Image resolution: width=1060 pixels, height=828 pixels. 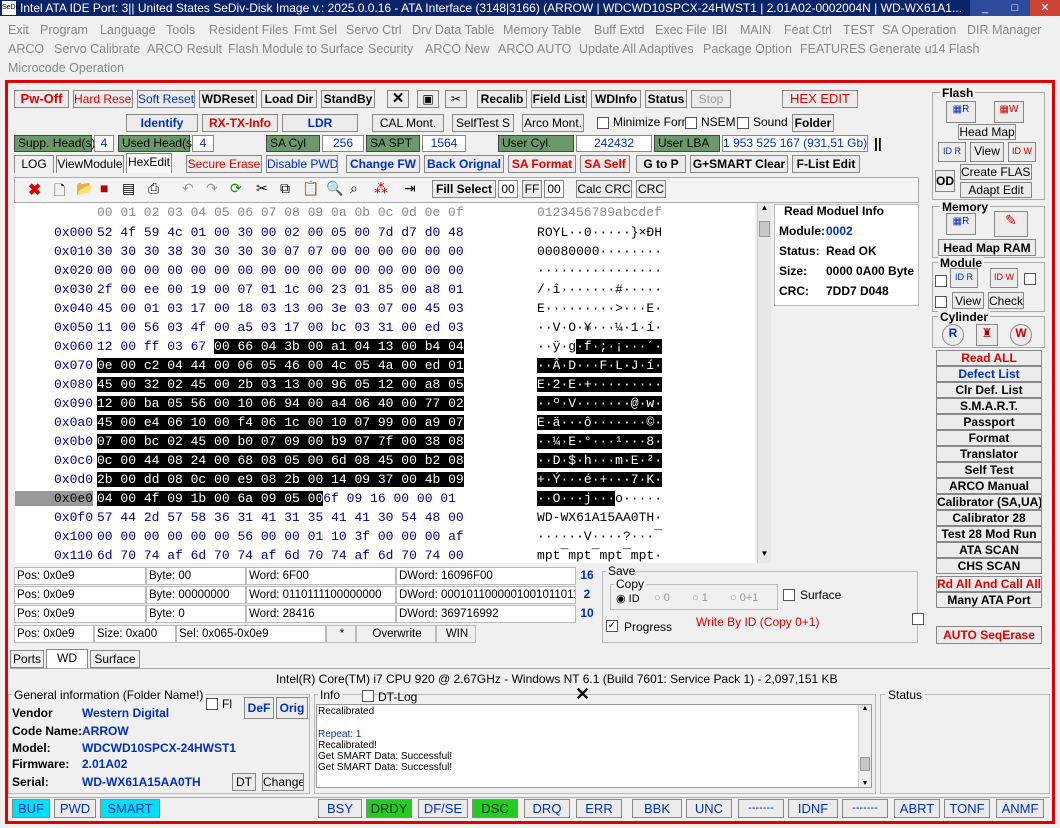 I want to click on menu-item-dir-manager: DIR Manager, so click(x=1004, y=30).